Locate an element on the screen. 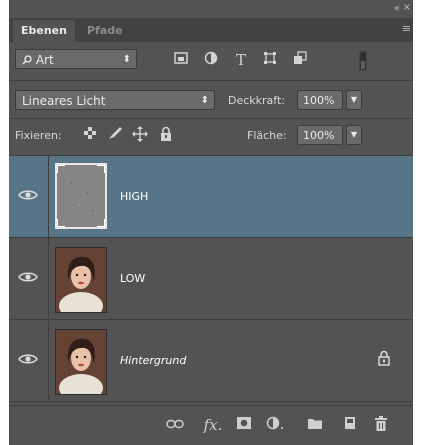  link-icon is located at coordinates (175, 425).